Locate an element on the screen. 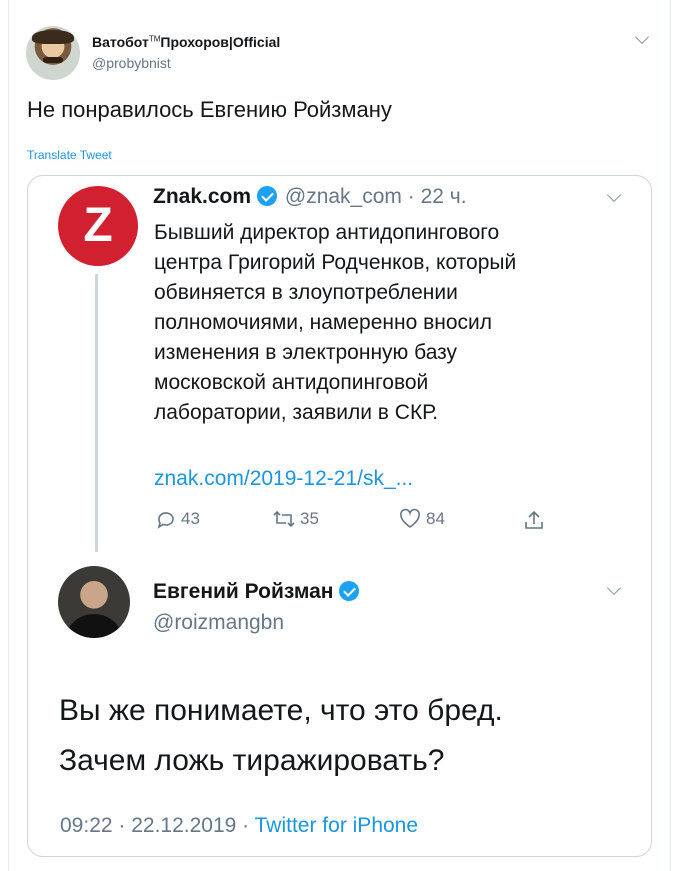 Image resolution: width=681 pixels, height=871 pixels. znak-name: Znak.com is located at coordinates (202, 196).